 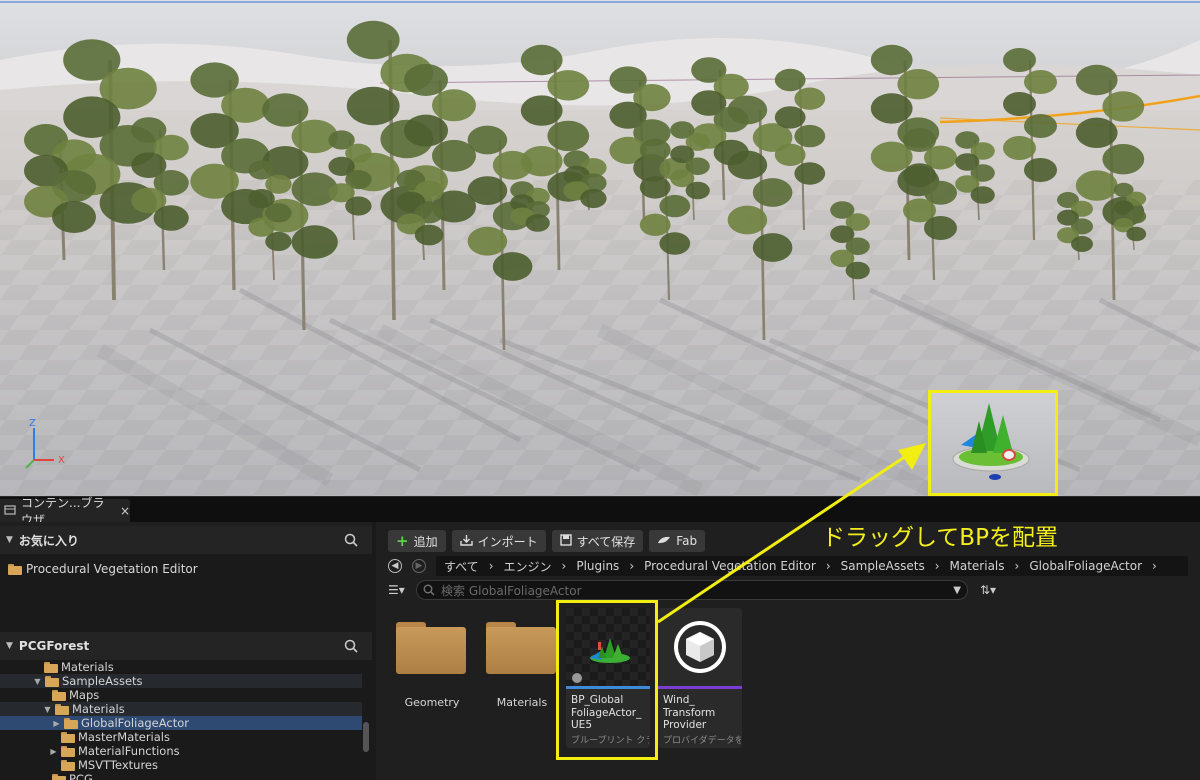 What do you see at coordinates (993, 443) in the screenshot?
I see `placed-actor-highlight` at bounding box center [993, 443].